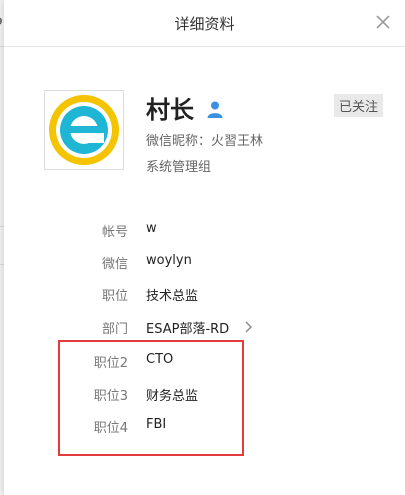 This screenshot has width=405, height=495. Describe the element at coordinates (359, 105) in the screenshot. I see `followed-badge: 已关注` at that location.